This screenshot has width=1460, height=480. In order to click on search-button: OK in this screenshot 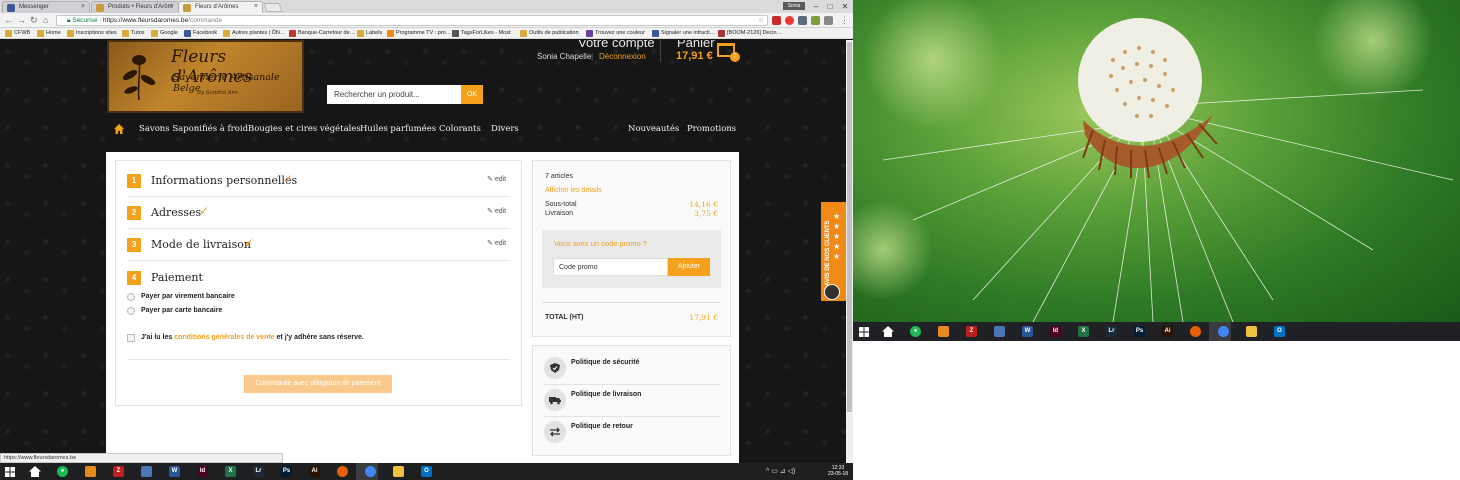, I will do `click(472, 94)`.